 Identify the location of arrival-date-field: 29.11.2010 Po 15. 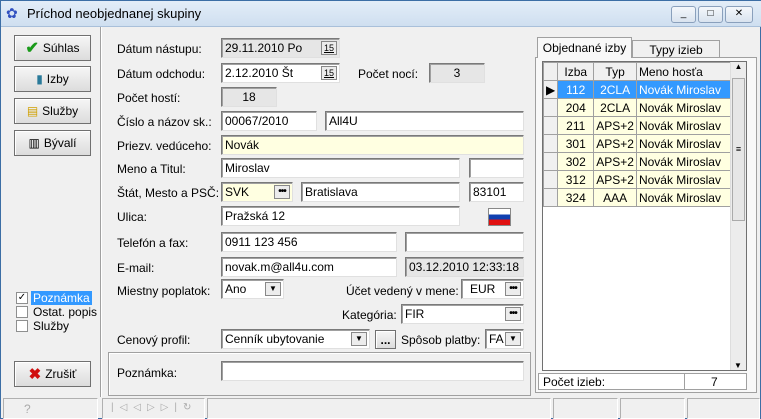
(280, 48).